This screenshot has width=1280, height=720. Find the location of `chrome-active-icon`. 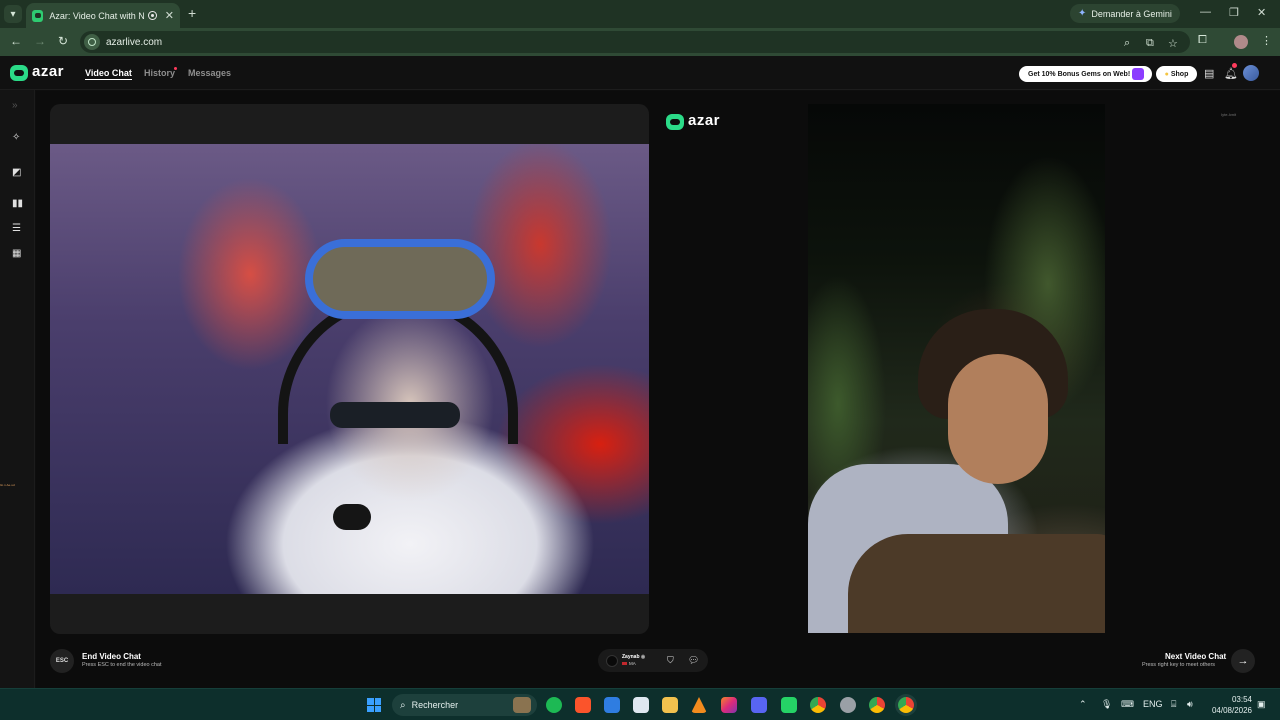

chrome-active-icon is located at coordinates (906, 705).